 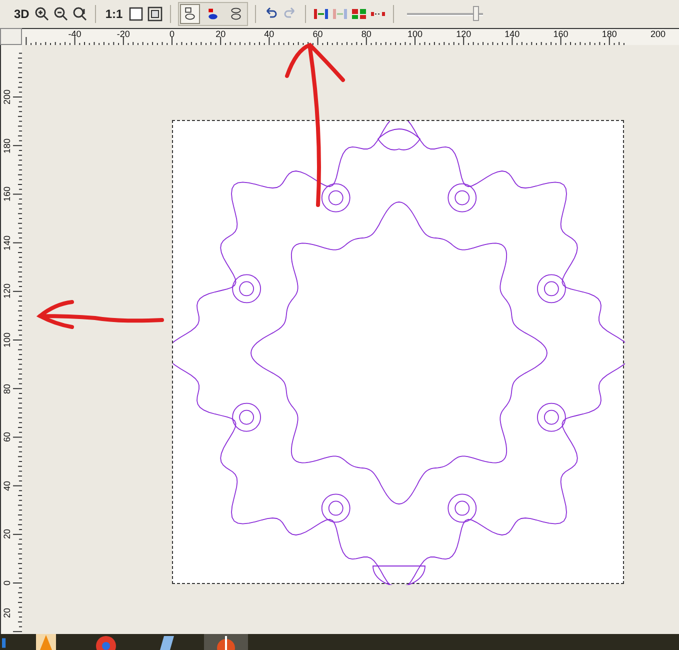 What do you see at coordinates (136, 14) in the screenshot?
I see `square-icon` at bounding box center [136, 14].